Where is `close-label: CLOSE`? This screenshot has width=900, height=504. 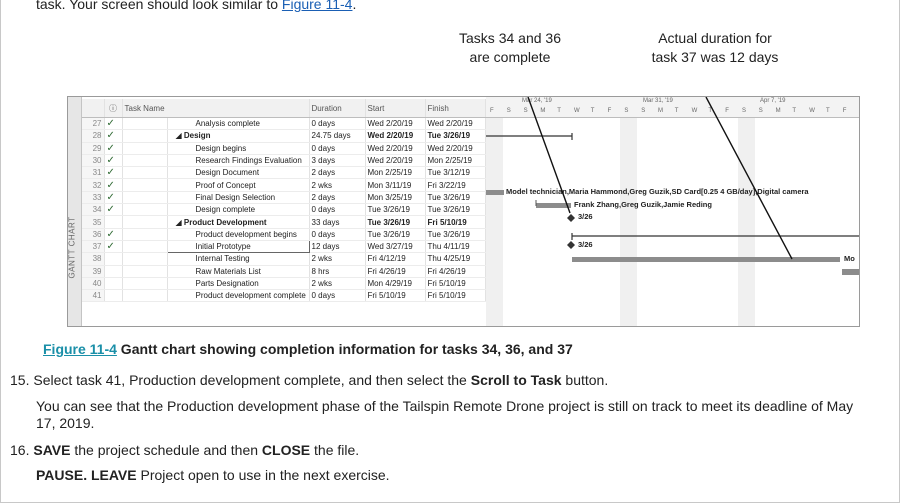
close-label: CLOSE is located at coordinates (286, 450).